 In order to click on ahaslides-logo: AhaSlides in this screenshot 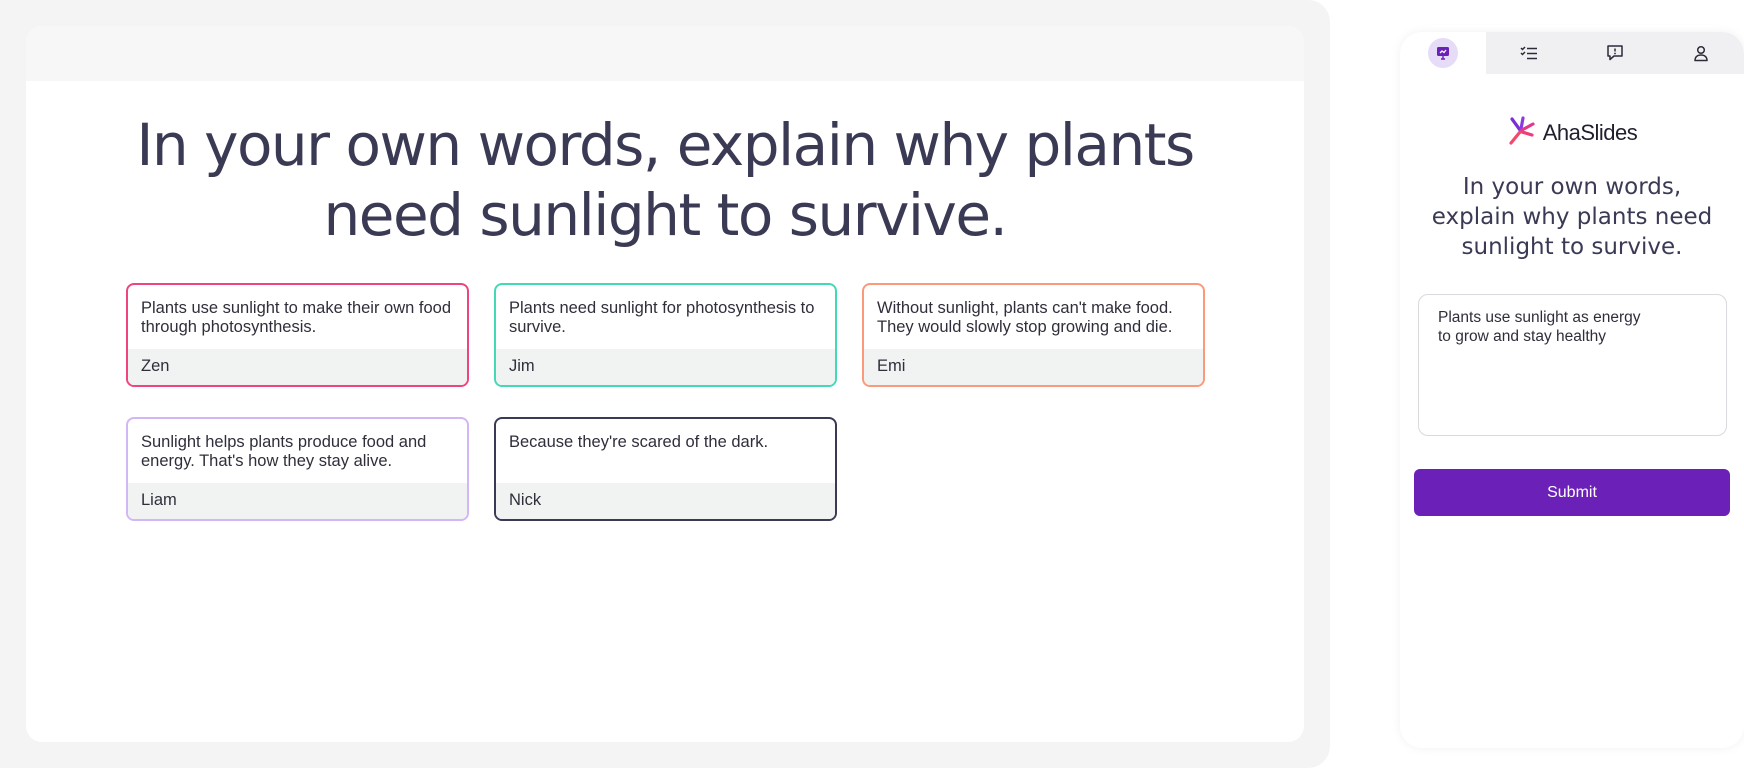, I will do `click(1572, 133)`.